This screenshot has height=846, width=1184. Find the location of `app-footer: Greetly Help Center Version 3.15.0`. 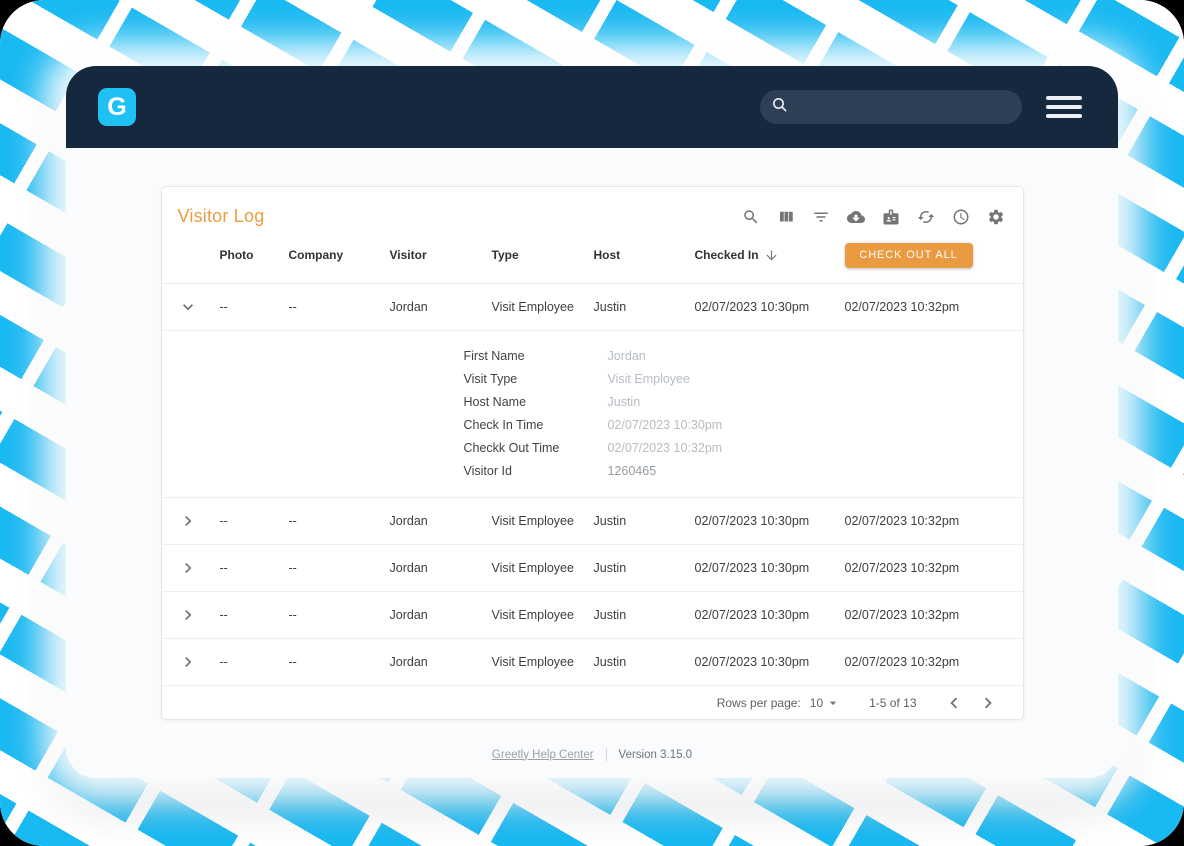

app-footer: Greetly Help Center Version 3.15.0 is located at coordinates (592, 754).